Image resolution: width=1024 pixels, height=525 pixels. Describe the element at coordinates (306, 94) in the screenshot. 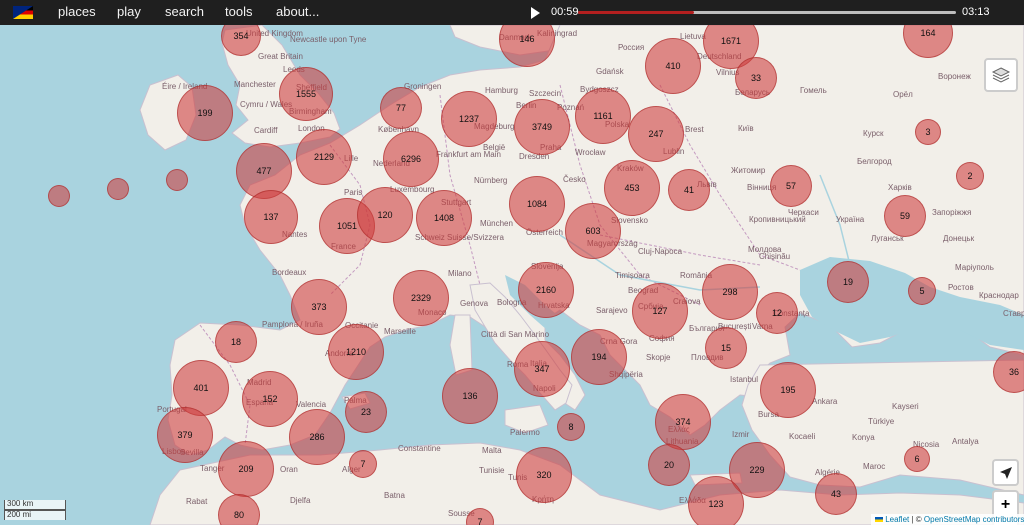

I see `cluster-marker: 1555` at that location.